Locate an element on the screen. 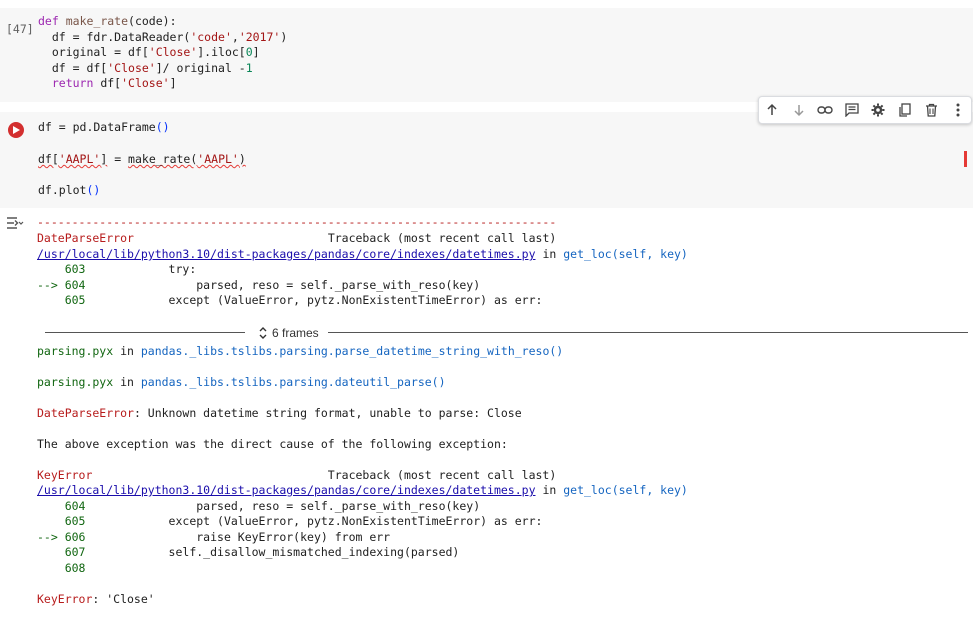 The height and width of the screenshot is (624, 973). trash-icon is located at coordinates (931, 110).